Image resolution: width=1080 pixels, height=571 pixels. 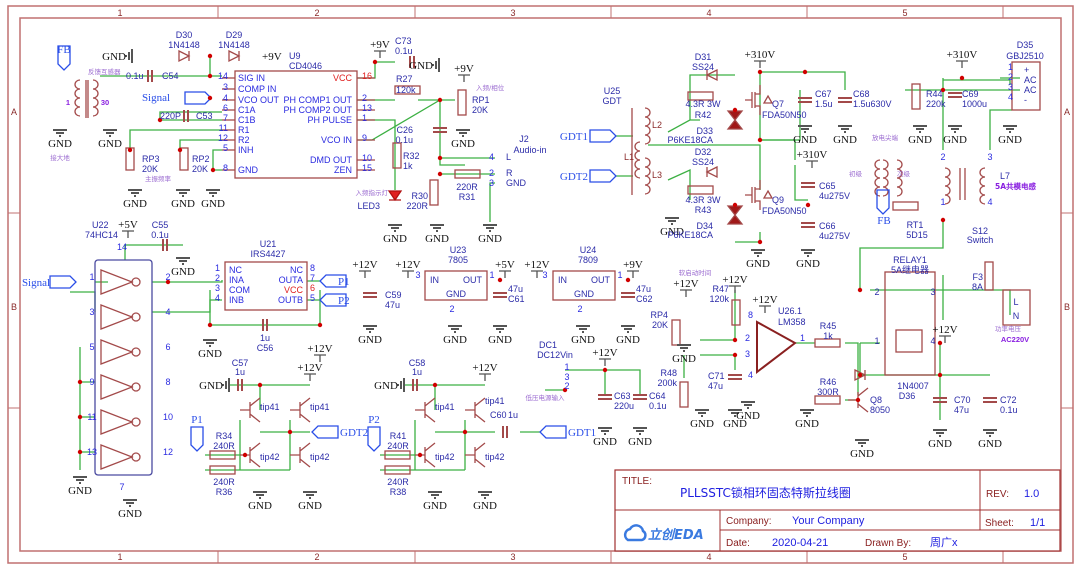 What do you see at coordinates (1025, 45) in the screenshot?
I see `label-components-d35-ref: D35` at bounding box center [1025, 45].